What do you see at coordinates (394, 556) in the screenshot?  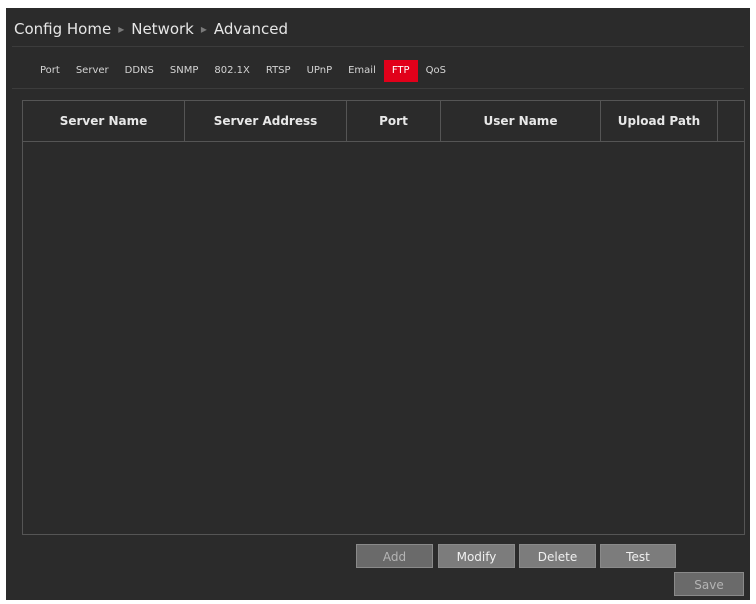 I see `add-button: Add` at bounding box center [394, 556].